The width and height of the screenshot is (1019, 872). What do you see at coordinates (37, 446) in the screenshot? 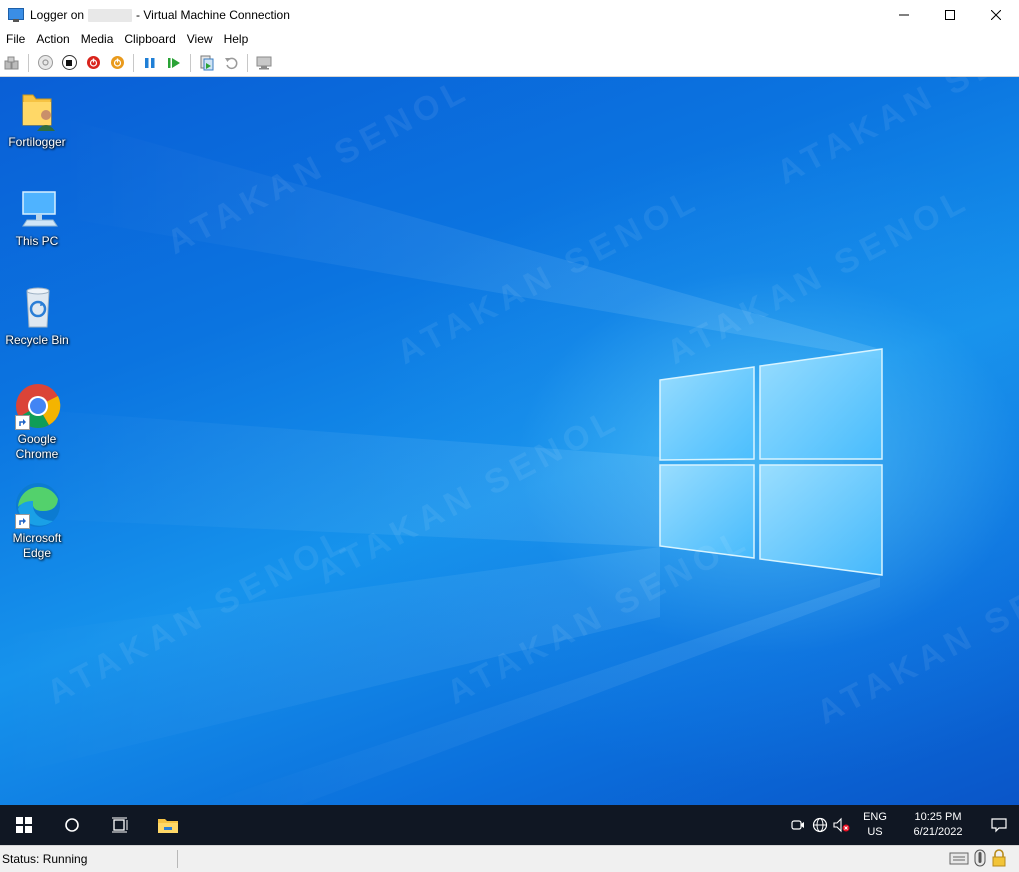
I see `desktop-icon-label: Google Chrome` at bounding box center [37, 446].